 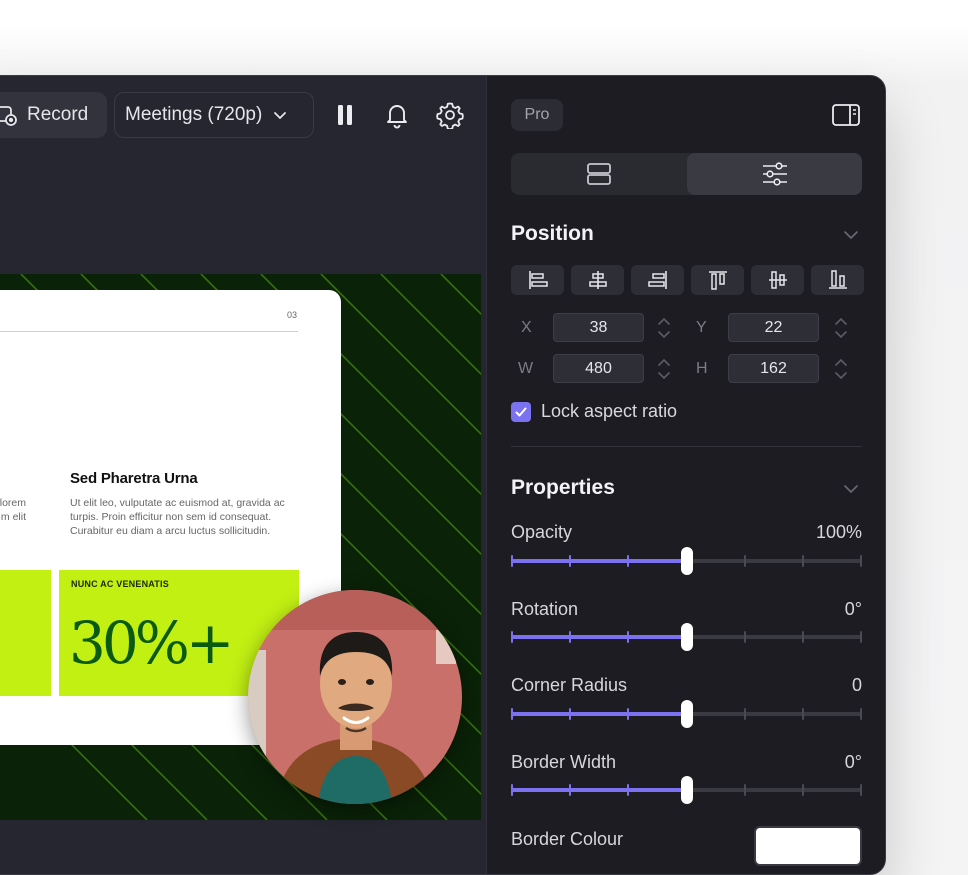 What do you see at coordinates (57, 115) in the screenshot?
I see `record-label: Record` at bounding box center [57, 115].